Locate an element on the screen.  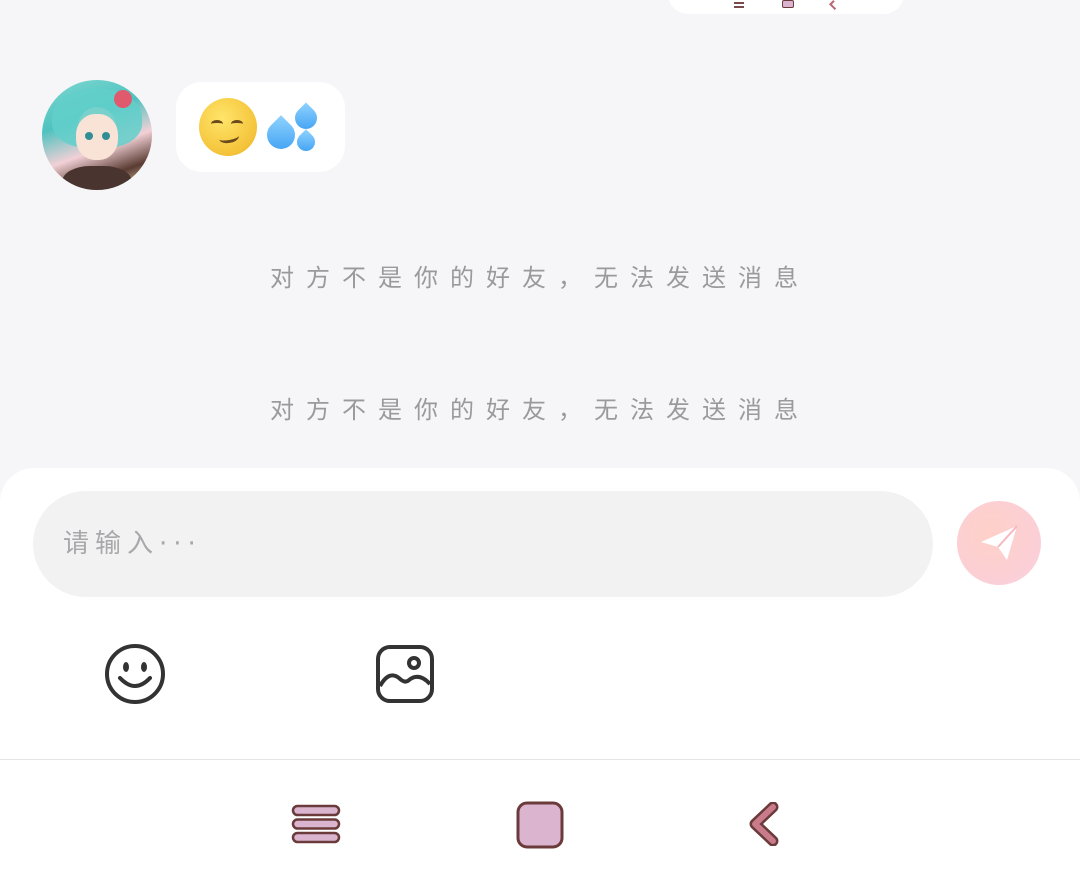
image-icon is located at coordinates (405, 674).